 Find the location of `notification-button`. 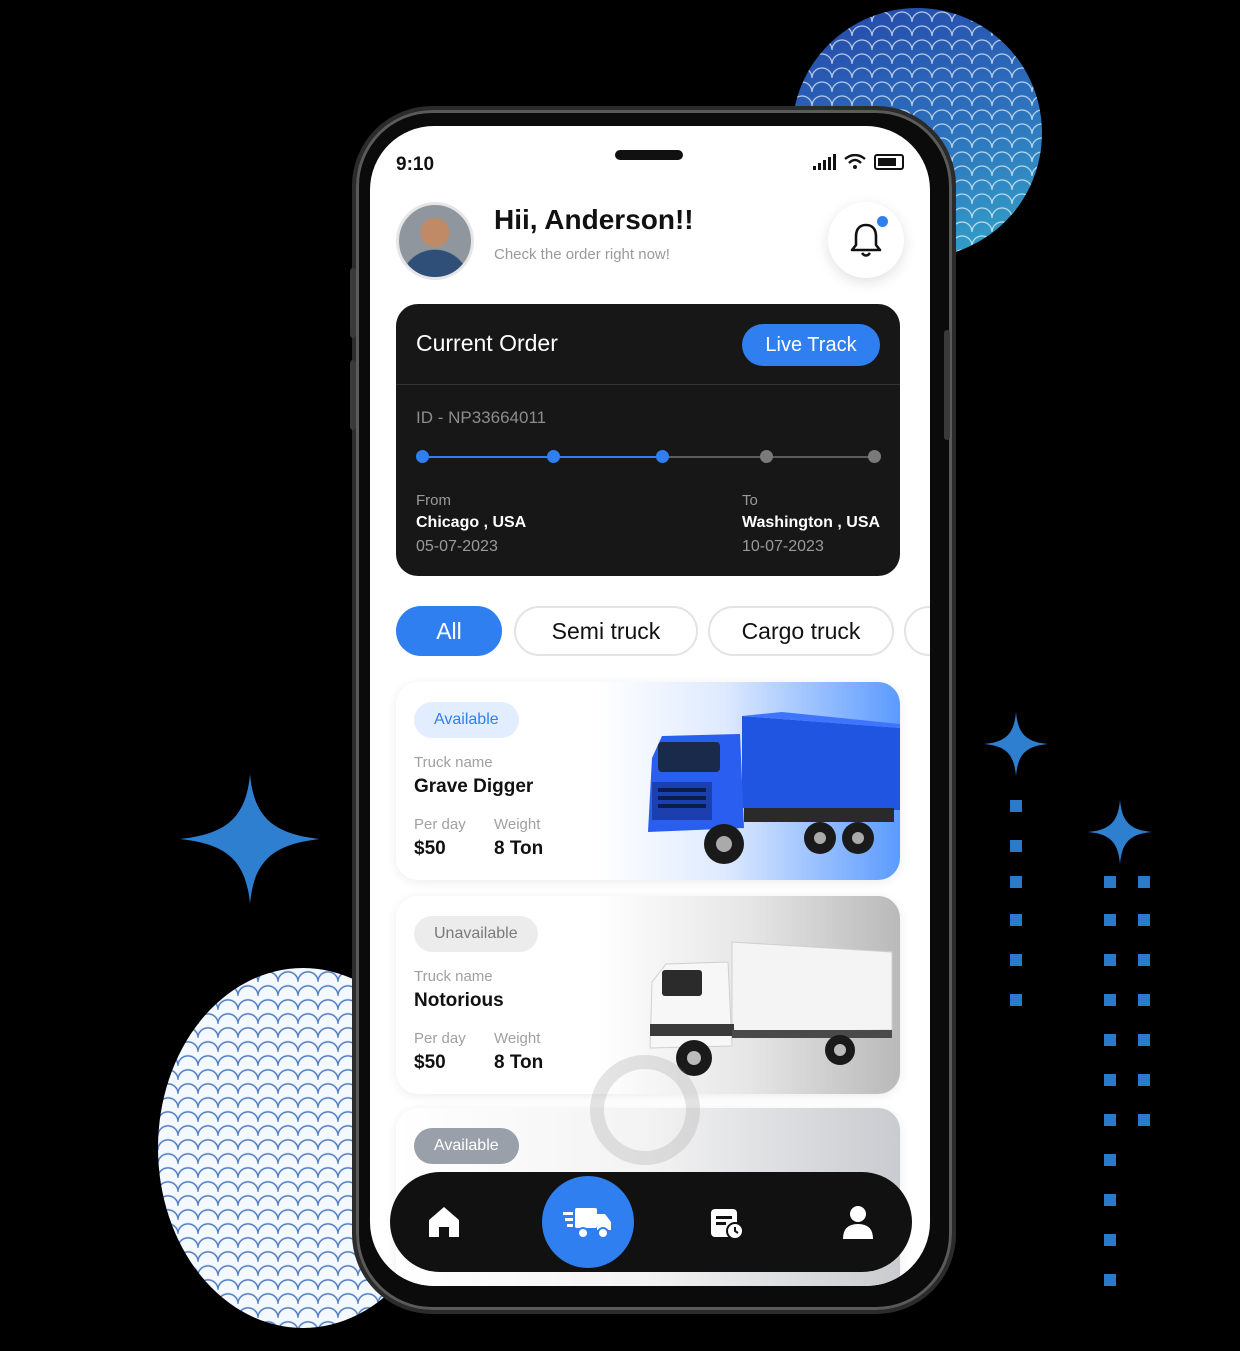

notification-button is located at coordinates (866, 240).